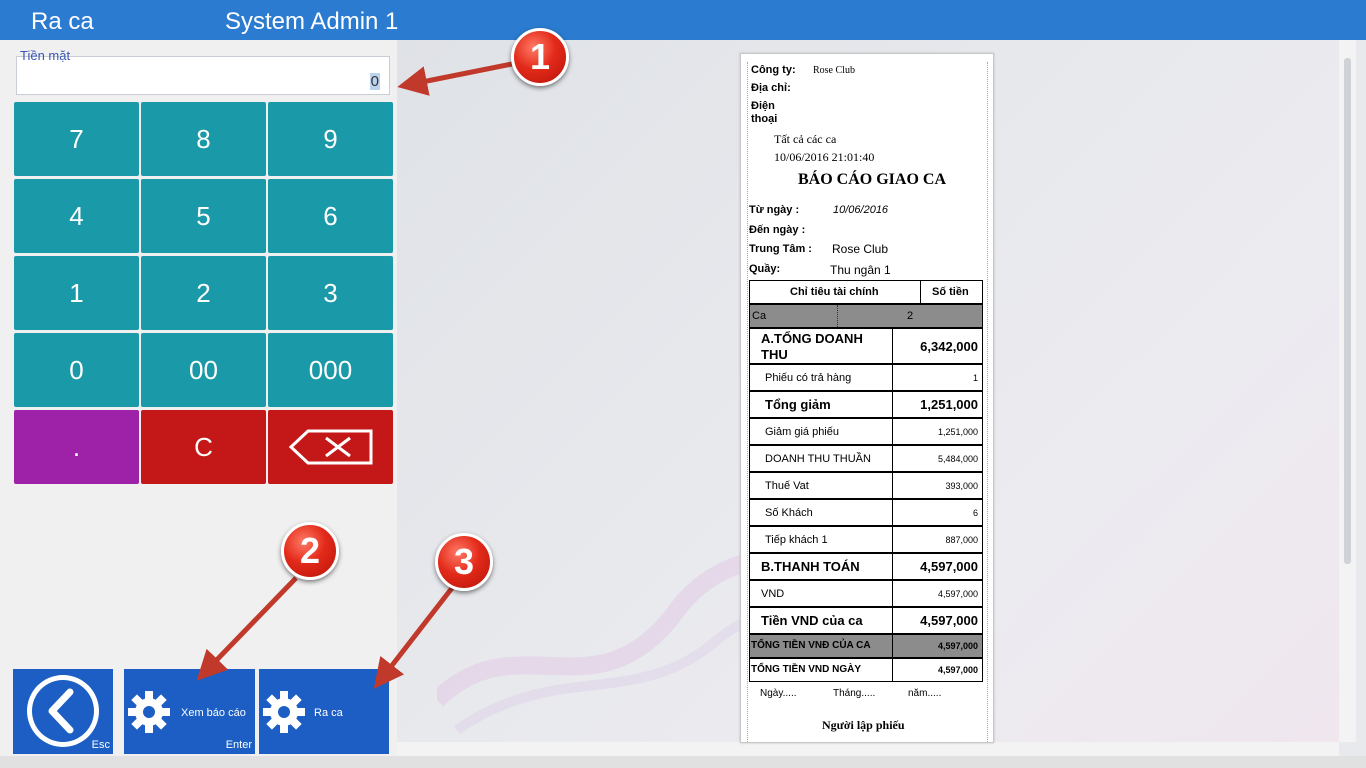 The height and width of the screenshot is (768, 1366). What do you see at coordinates (540, 57) in the screenshot?
I see `step-marker-1: 1` at bounding box center [540, 57].